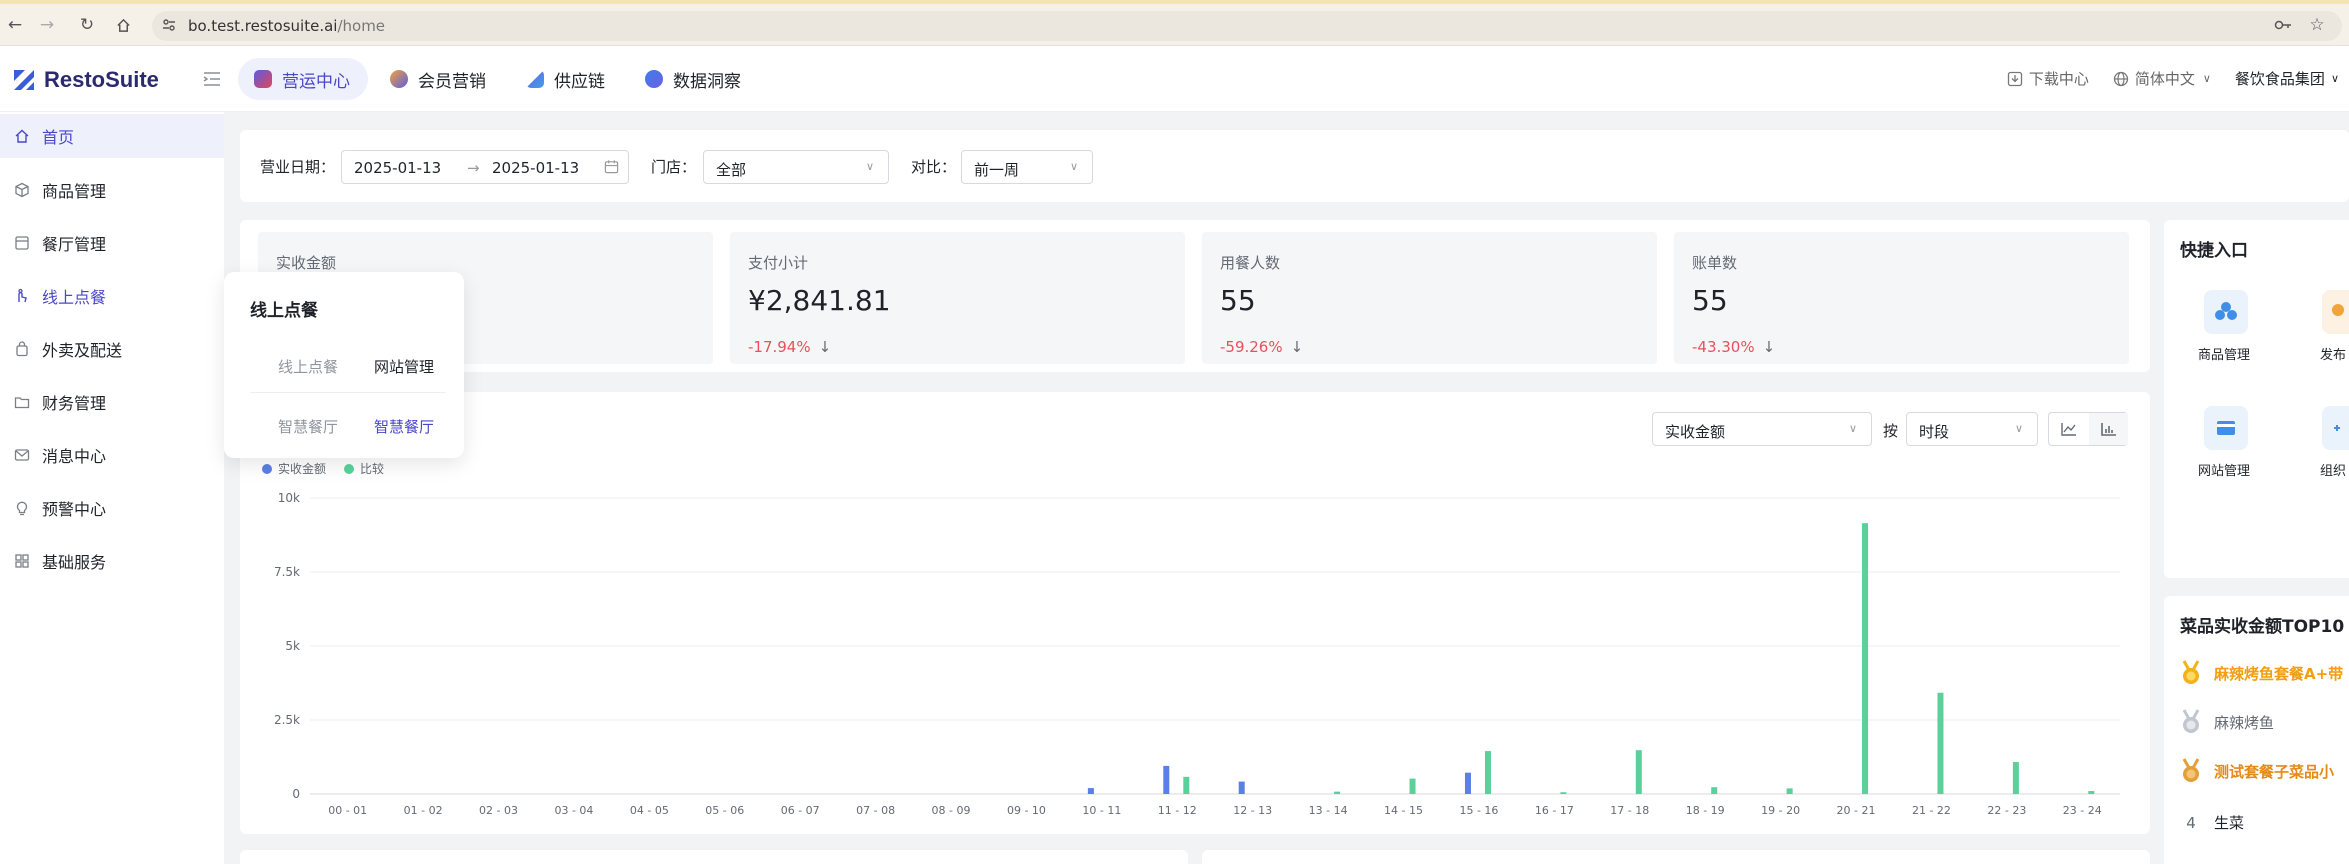 This screenshot has width=2349, height=864. Describe the element at coordinates (694, 79) in the screenshot. I see `topnav-data-insights: 数据洞察` at that location.